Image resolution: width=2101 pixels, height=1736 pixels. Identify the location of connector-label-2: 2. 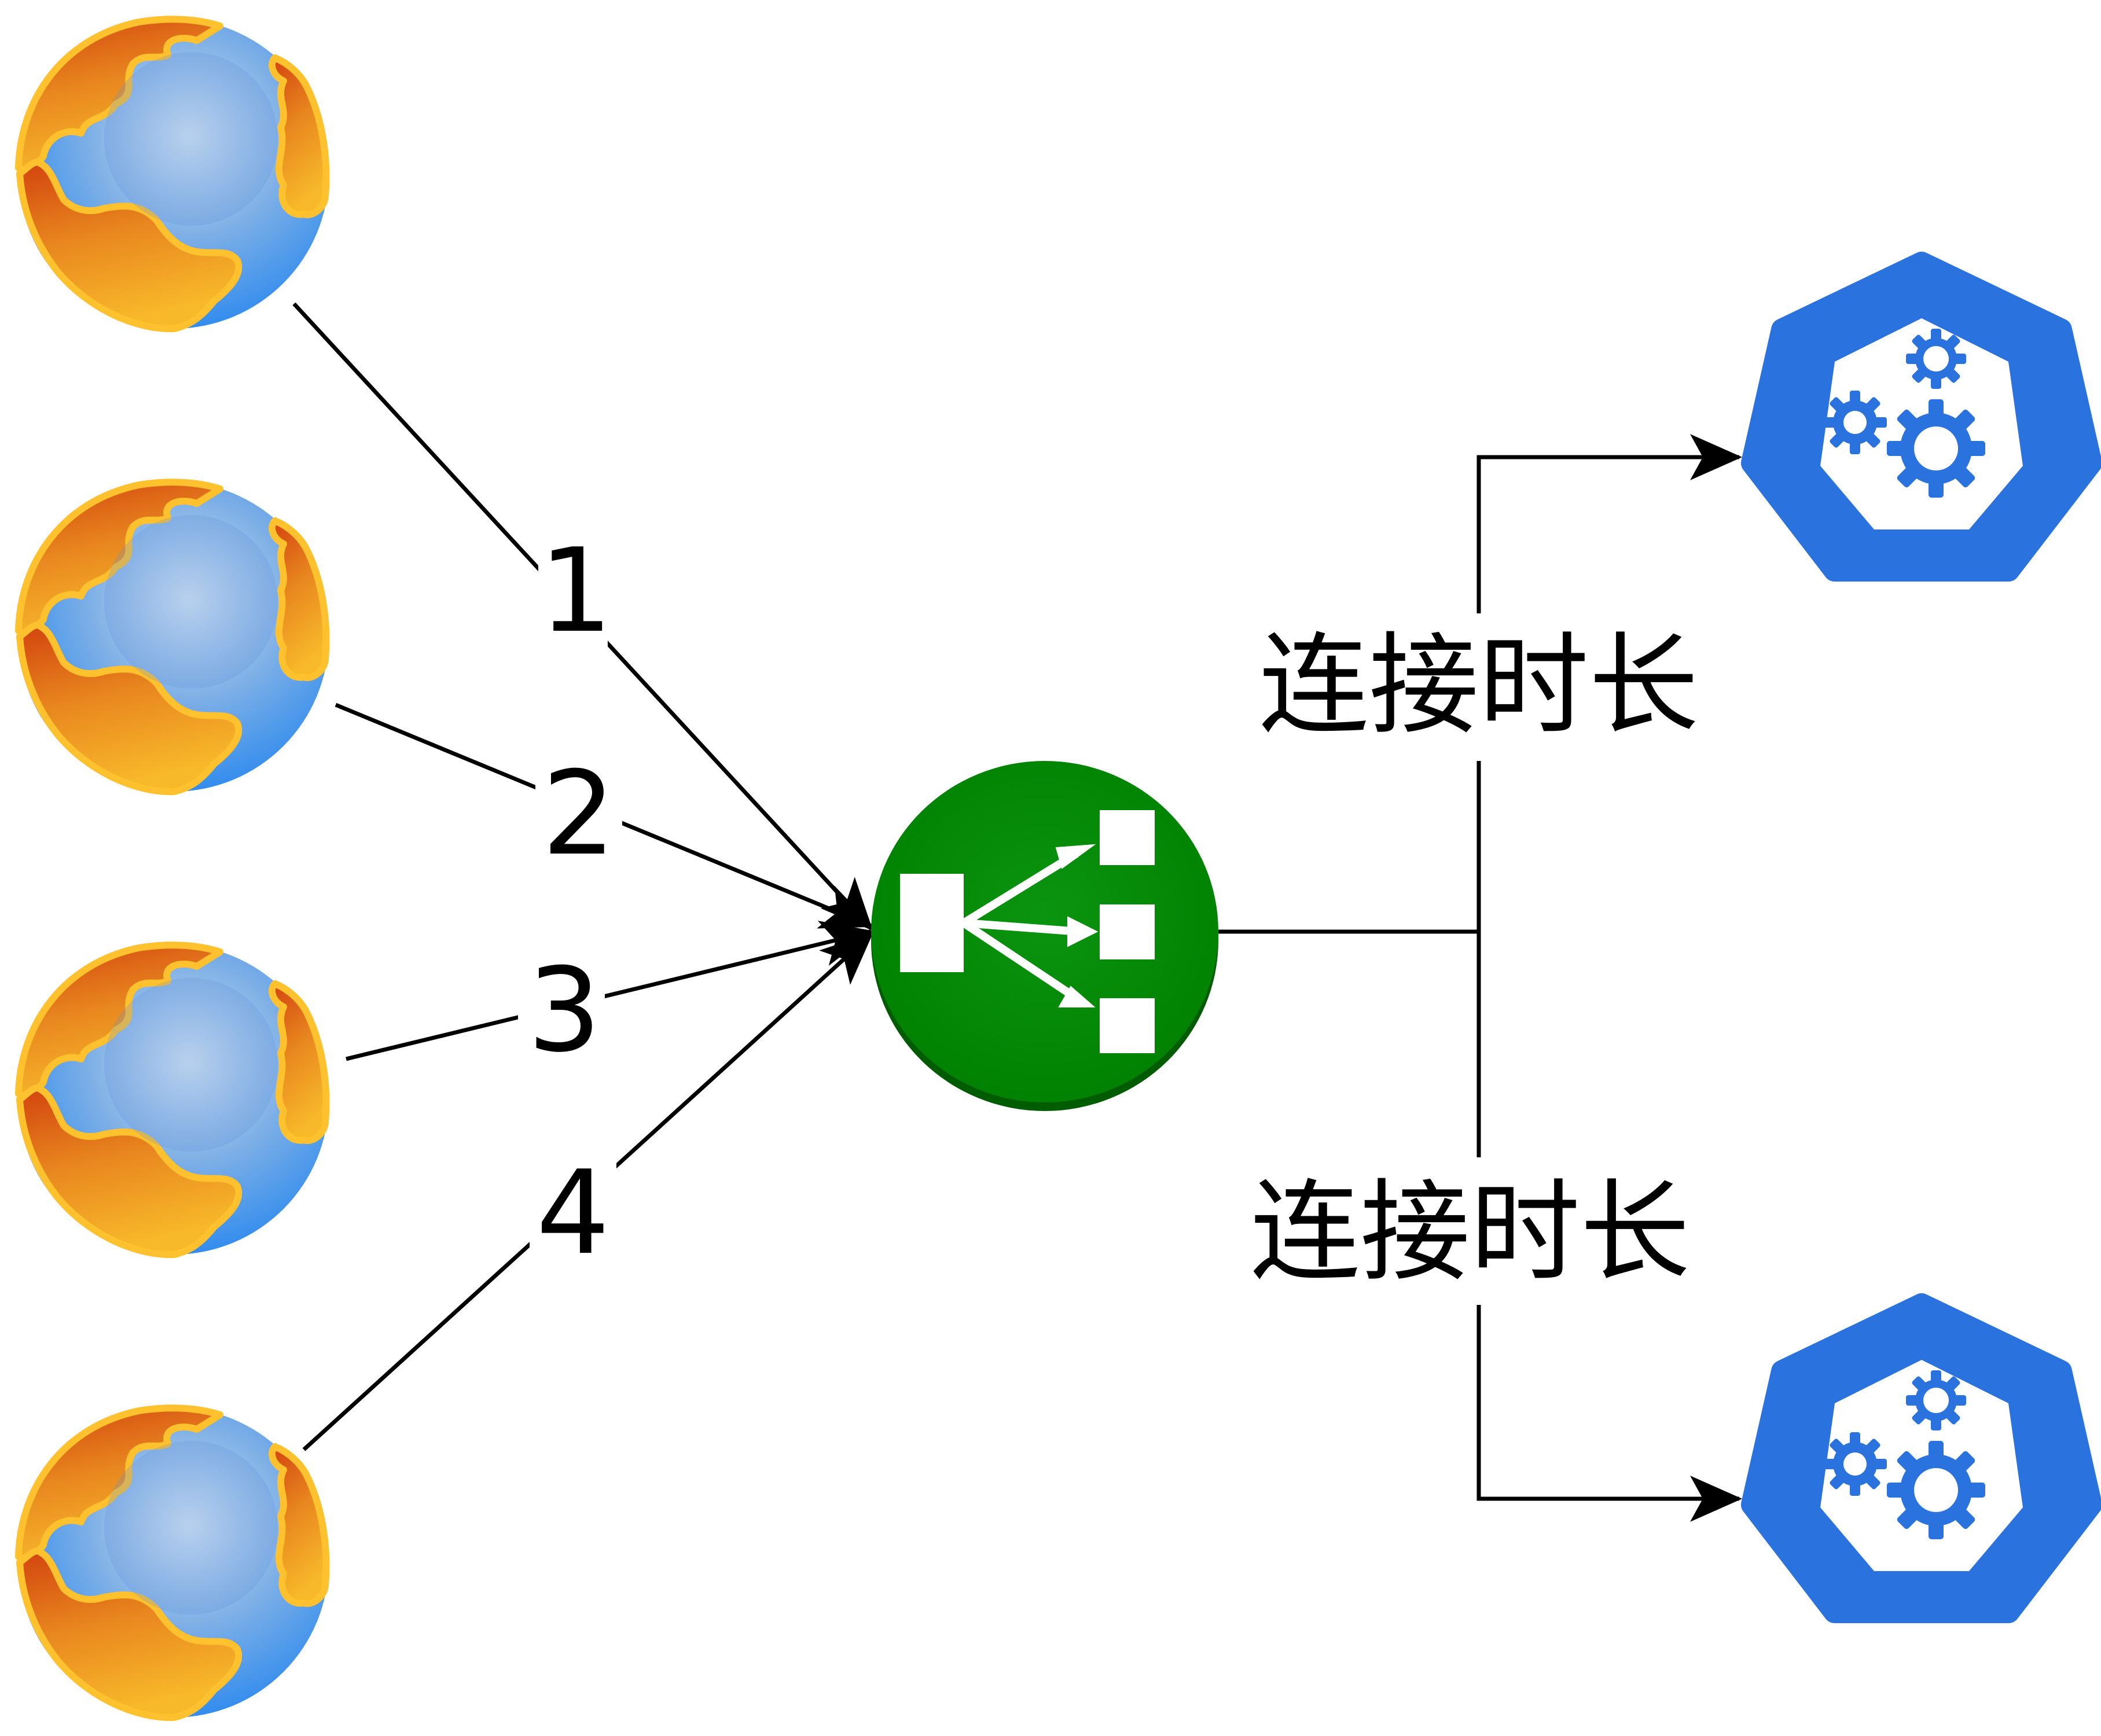
(578, 813).